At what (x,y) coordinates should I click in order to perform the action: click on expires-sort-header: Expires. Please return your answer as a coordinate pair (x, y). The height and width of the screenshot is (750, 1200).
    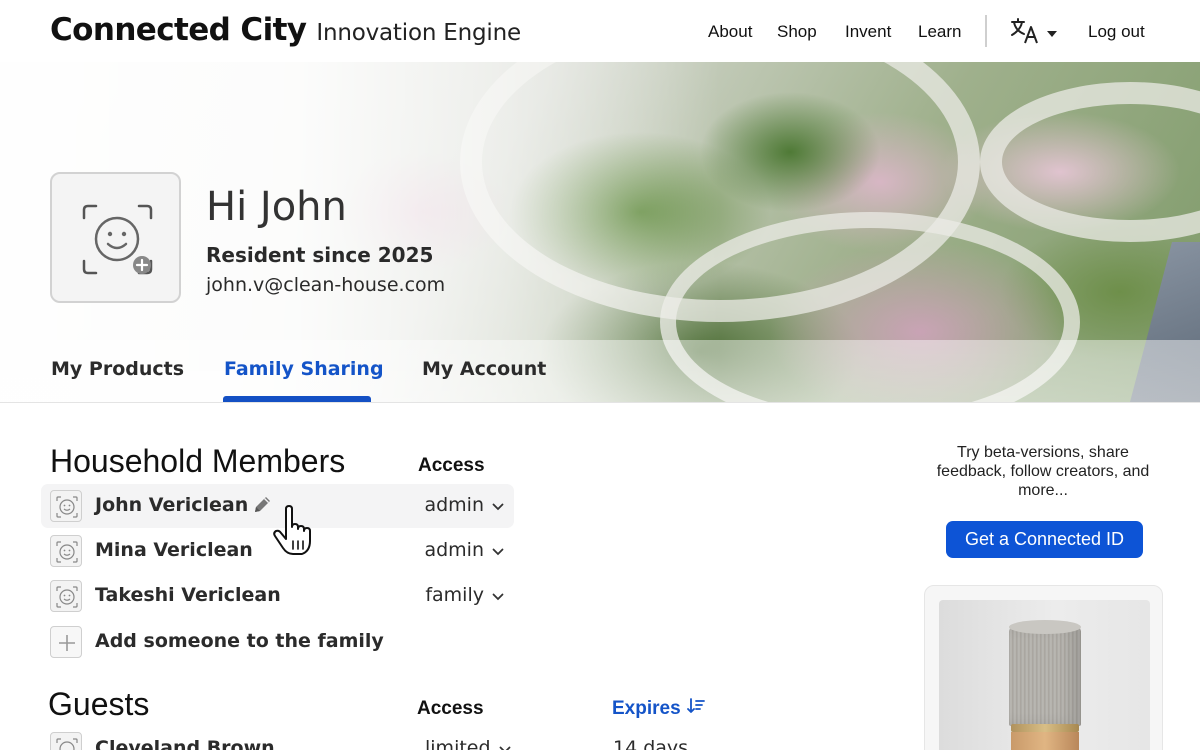
    Looking at the image, I should click on (658, 709).